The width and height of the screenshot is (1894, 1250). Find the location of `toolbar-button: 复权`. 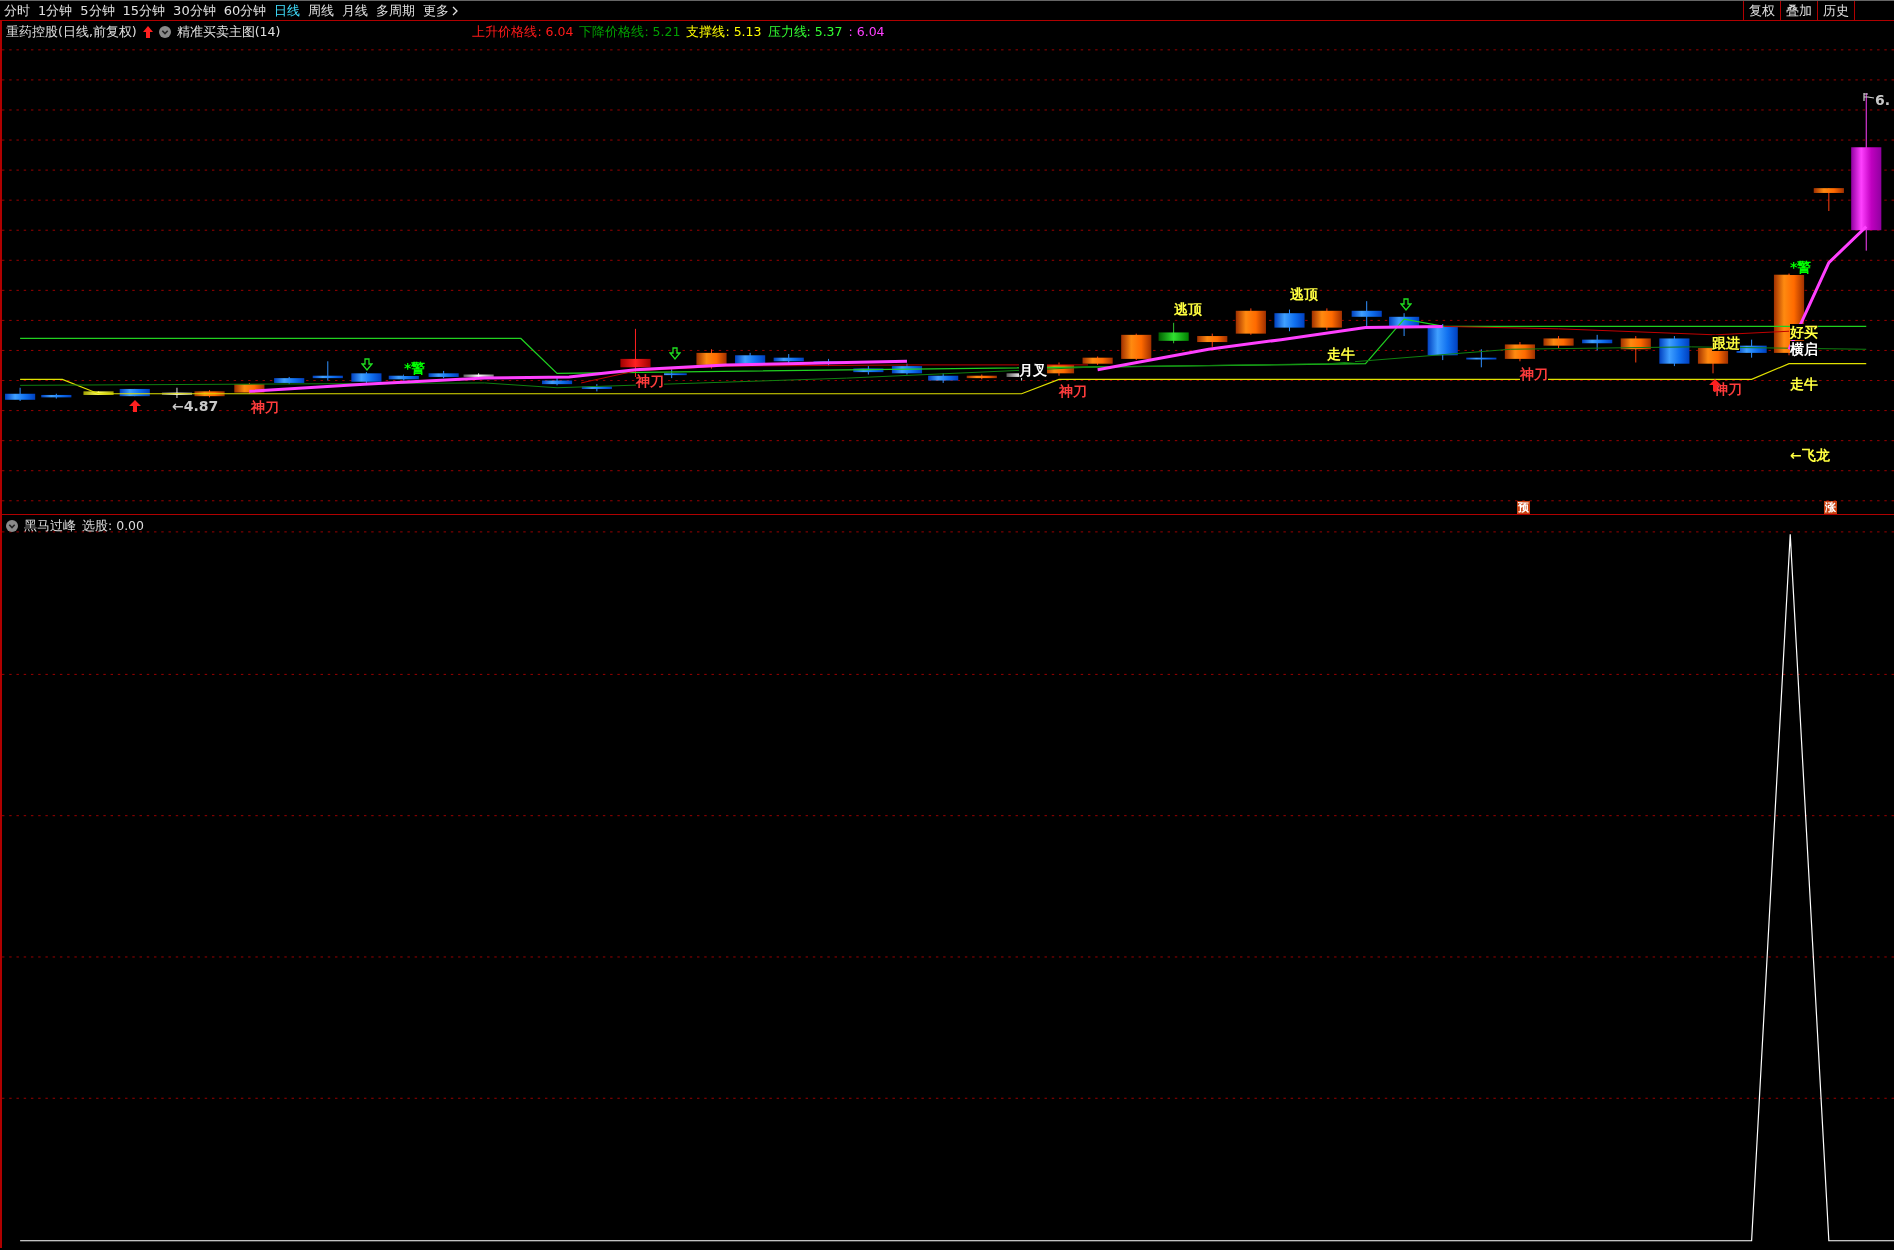

toolbar-button: 复权 is located at coordinates (1761, 10).